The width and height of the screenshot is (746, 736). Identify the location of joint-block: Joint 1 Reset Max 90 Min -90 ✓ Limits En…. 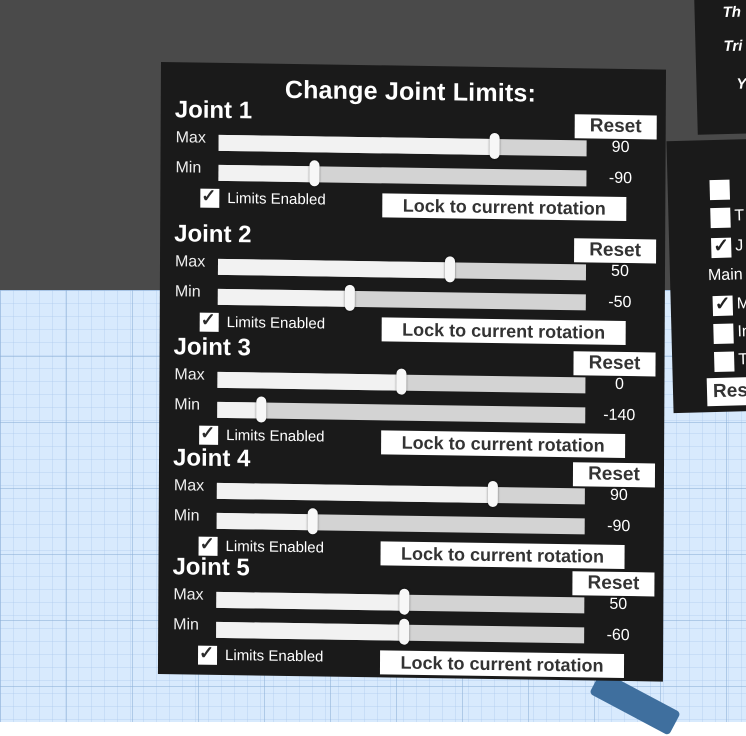
(413, 158).